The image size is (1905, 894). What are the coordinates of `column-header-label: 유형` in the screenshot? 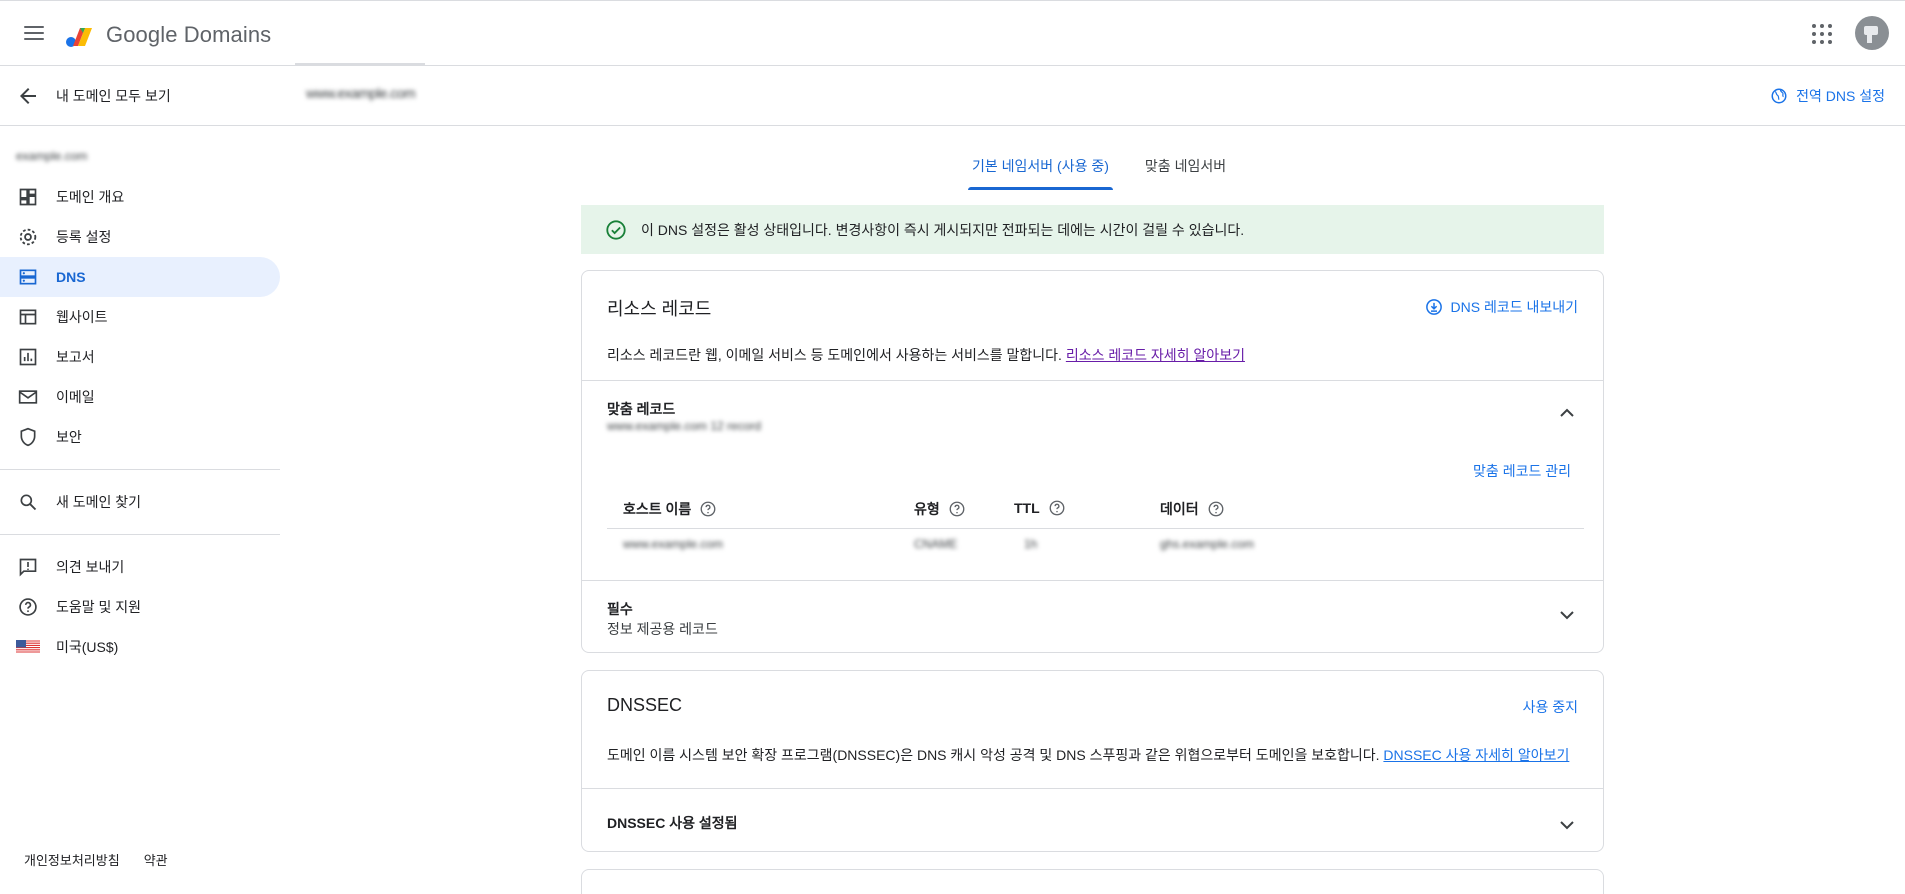 It's located at (927, 509).